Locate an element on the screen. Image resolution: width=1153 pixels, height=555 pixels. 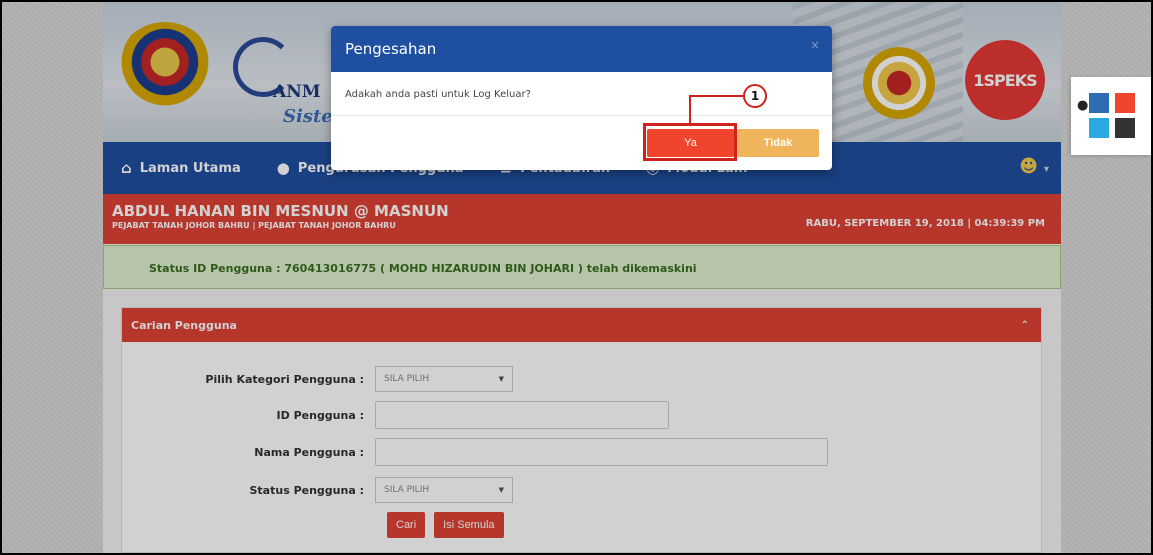
dialog-title: Pengesahan is located at coordinates (391, 49).